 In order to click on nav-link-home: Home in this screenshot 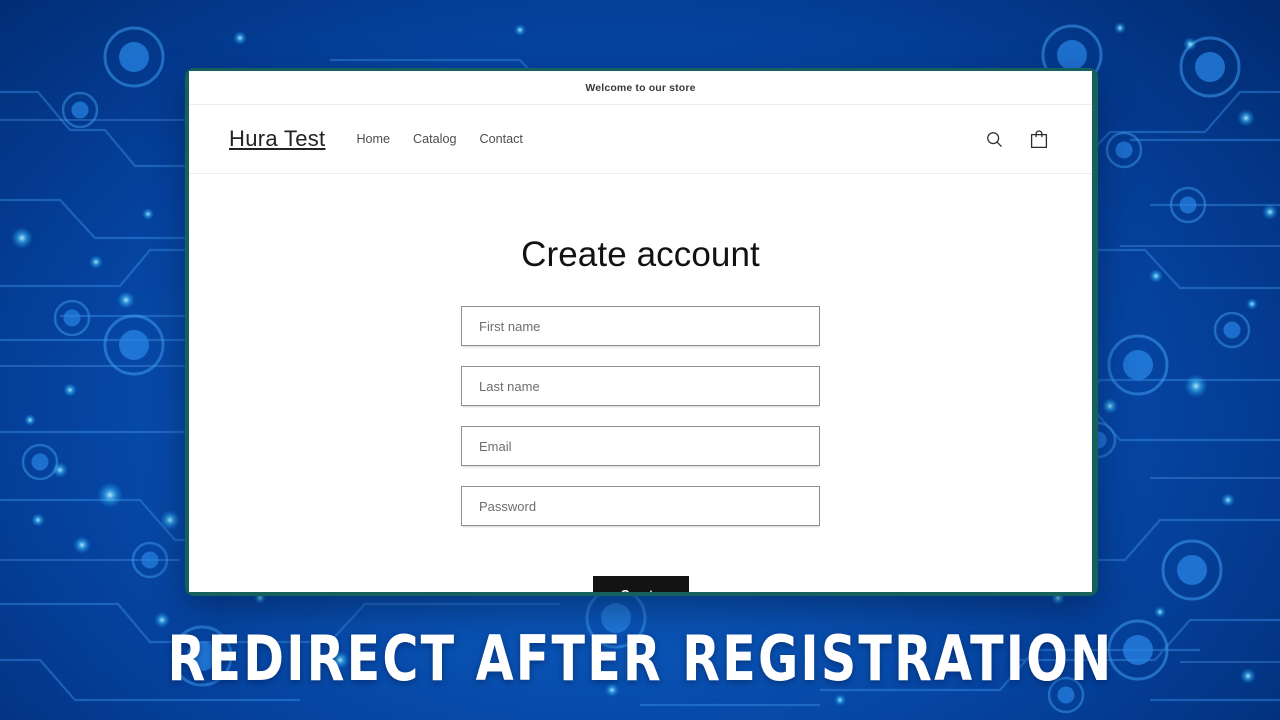, I will do `click(373, 139)`.